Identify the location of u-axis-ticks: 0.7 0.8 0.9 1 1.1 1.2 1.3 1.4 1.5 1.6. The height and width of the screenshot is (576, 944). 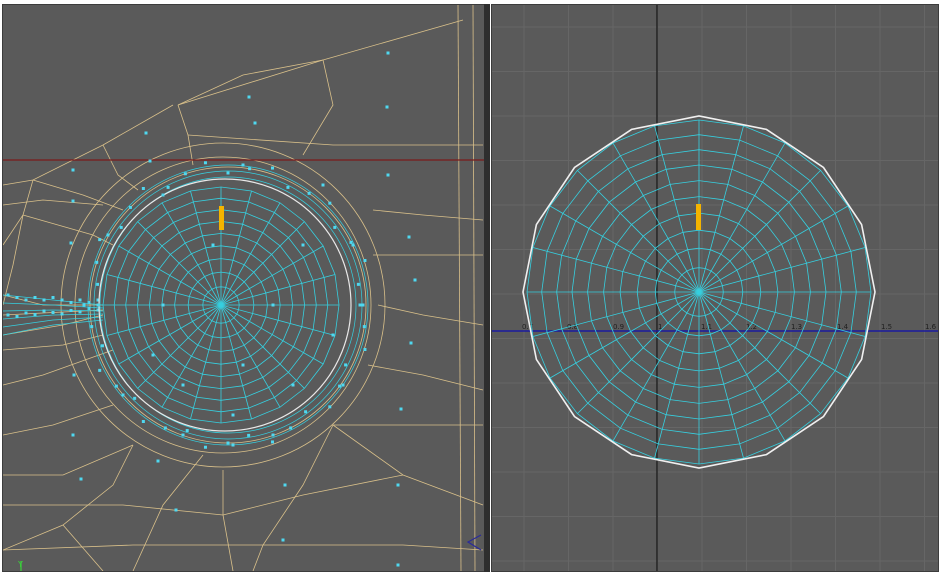
(729, 327).